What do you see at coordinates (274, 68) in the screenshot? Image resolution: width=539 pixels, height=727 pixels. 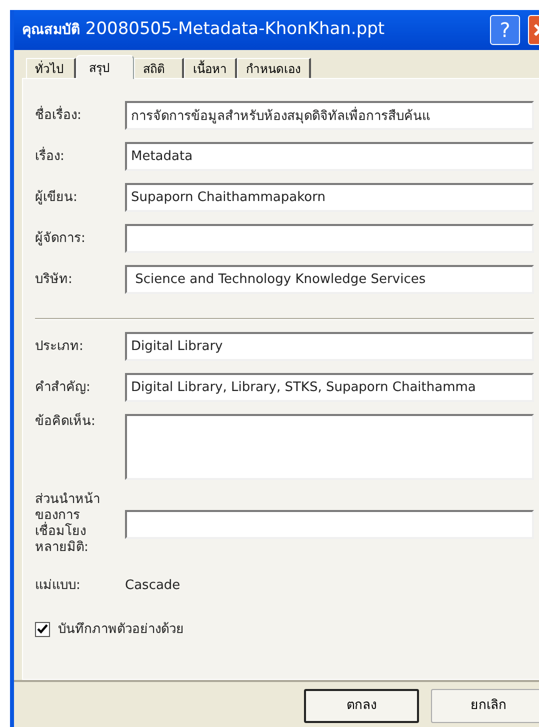 I see `tab: กำหนดเอง` at bounding box center [274, 68].